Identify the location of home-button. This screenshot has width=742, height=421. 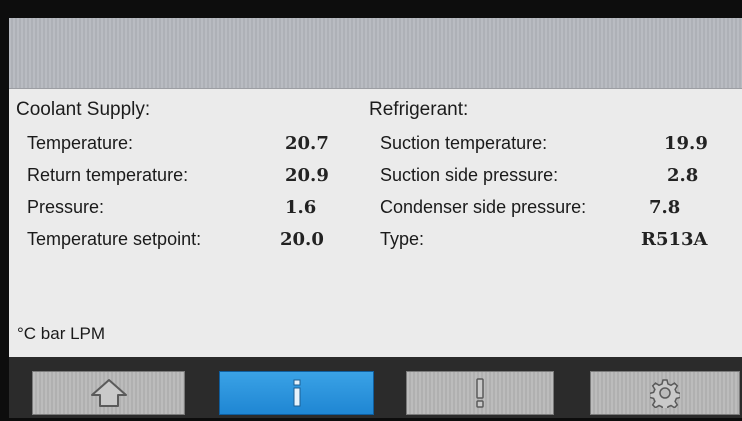
(108, 393).